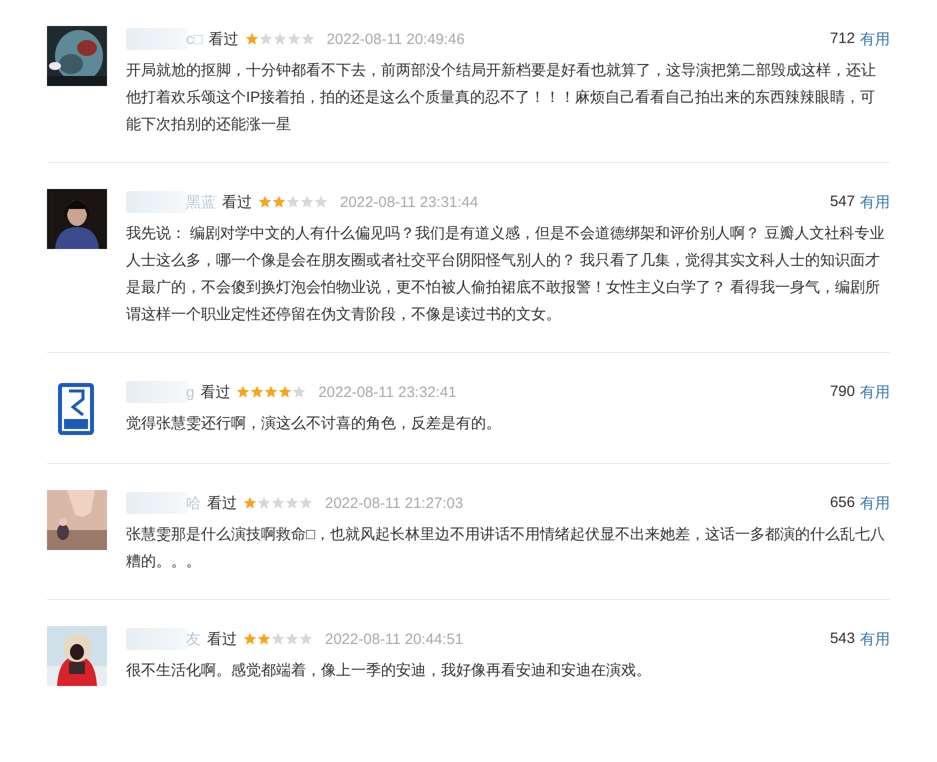 The height and width of the screenshot is (762, 937). What do you see at coordinates (842, 639) in the screenshot?
I see `vote-count: 543` at bounding box center [842, 639].